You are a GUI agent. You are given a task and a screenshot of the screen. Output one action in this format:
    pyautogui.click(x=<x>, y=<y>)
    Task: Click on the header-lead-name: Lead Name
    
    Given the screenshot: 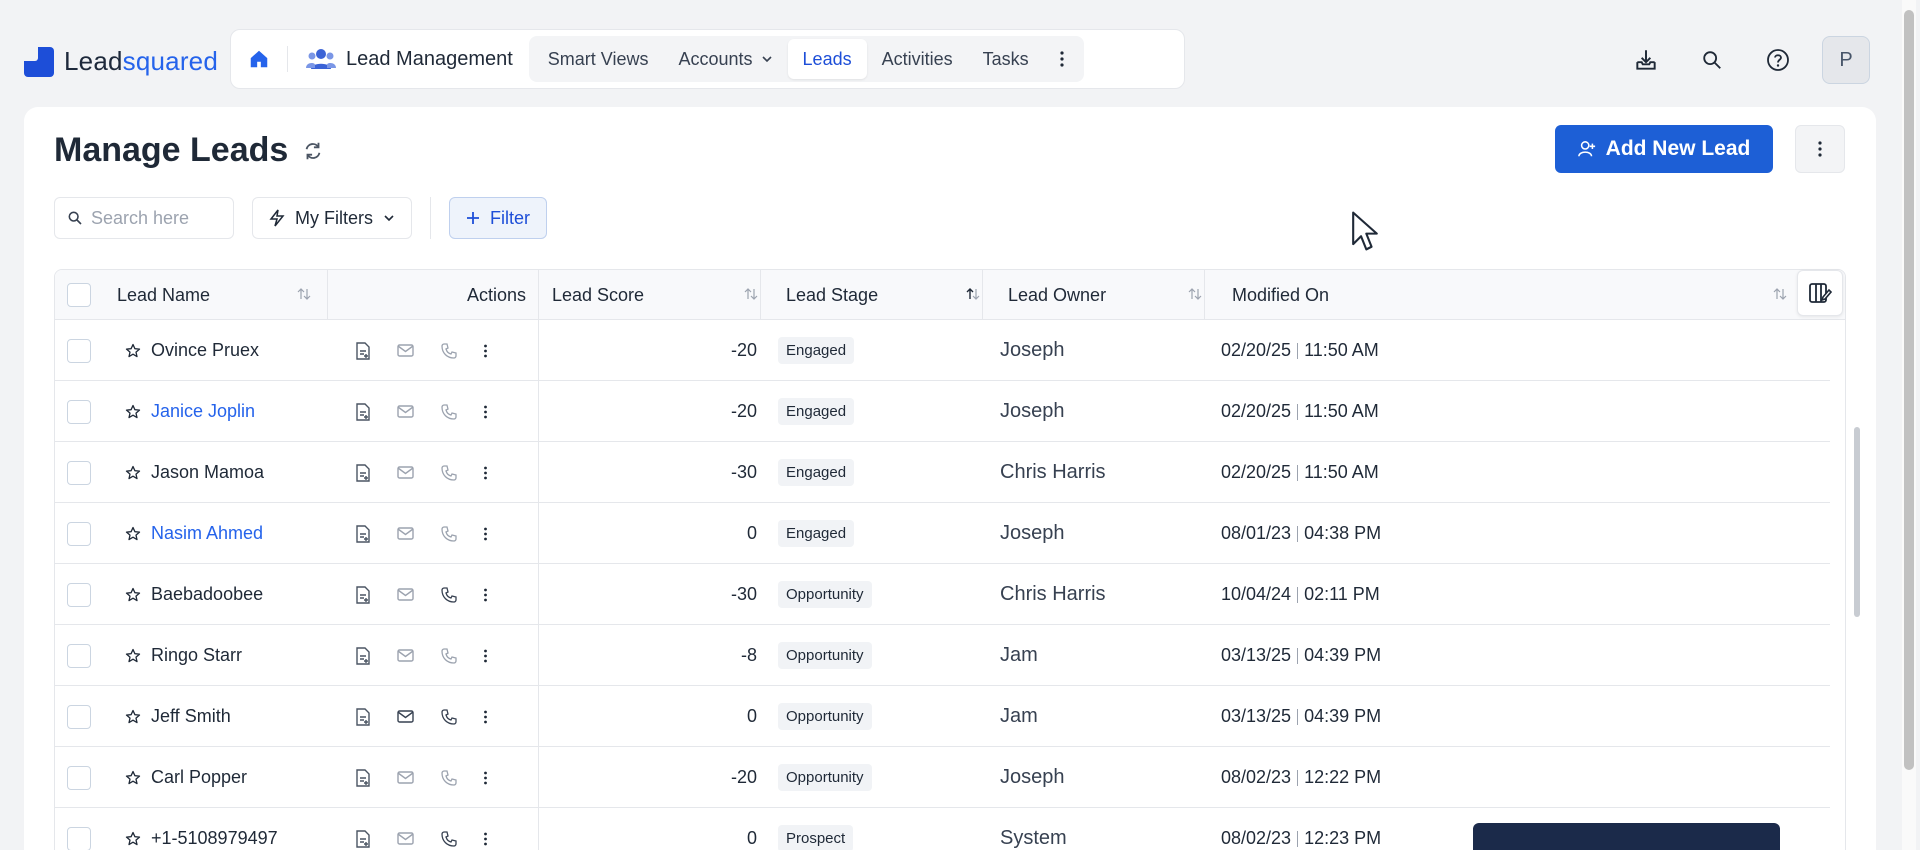 What is the action you would take?
    pyautogui.click(x=222, y=295)
    